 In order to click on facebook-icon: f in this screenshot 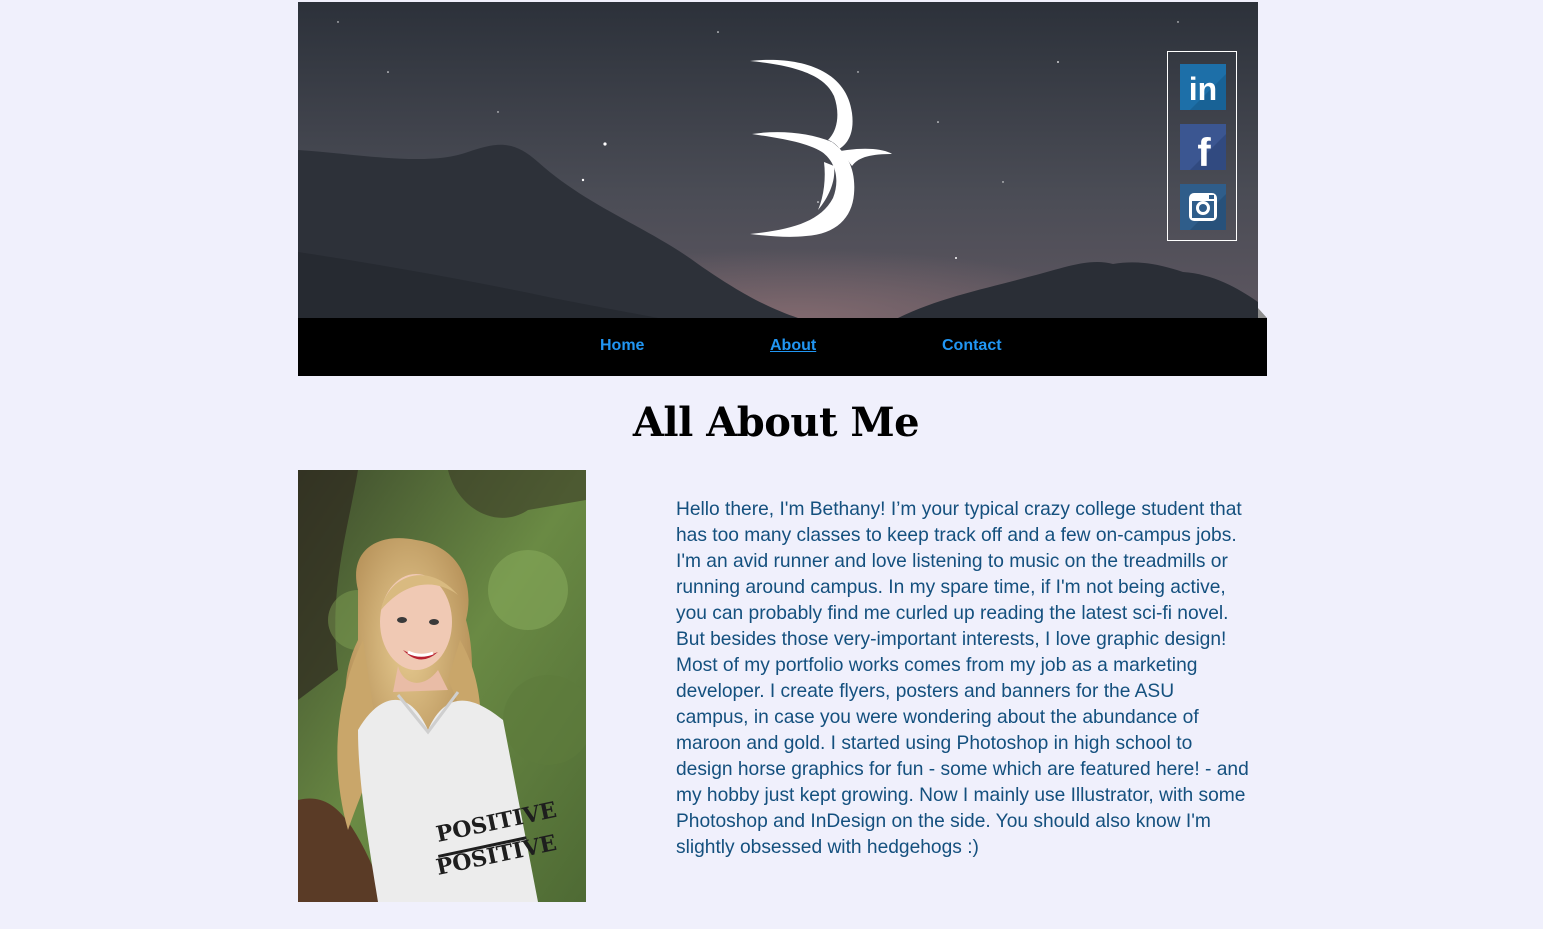, I will do `click(1203, 147)`.